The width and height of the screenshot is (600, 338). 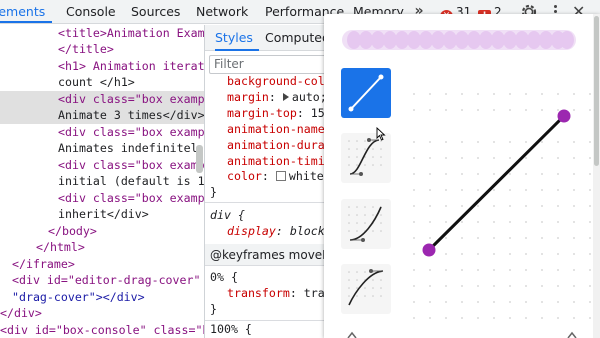 What do you see at coordinates (279, 293) in the screenshot?
I see `style-declaration: transform: tran` at bounding box center [279, 293].